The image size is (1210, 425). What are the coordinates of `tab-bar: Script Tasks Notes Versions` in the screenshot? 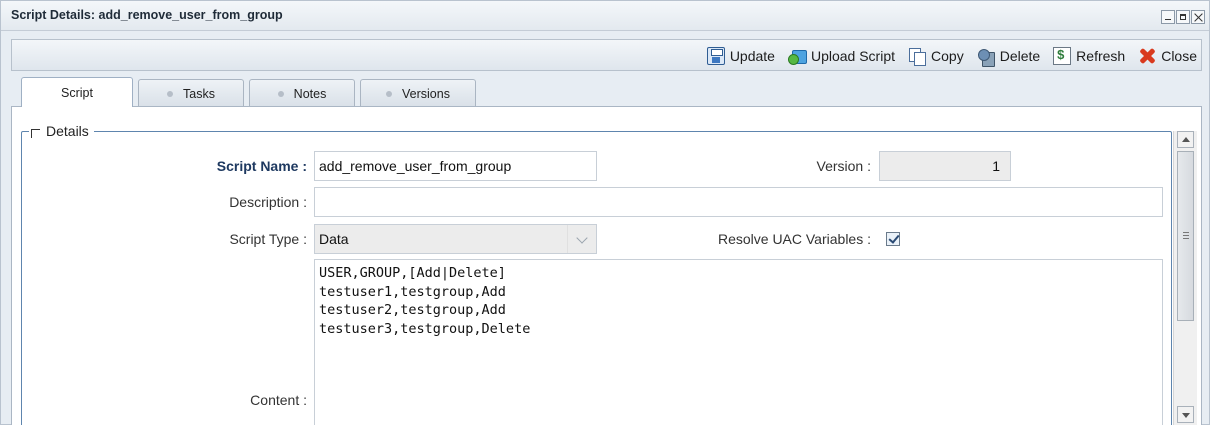 It's located at (251, 92).